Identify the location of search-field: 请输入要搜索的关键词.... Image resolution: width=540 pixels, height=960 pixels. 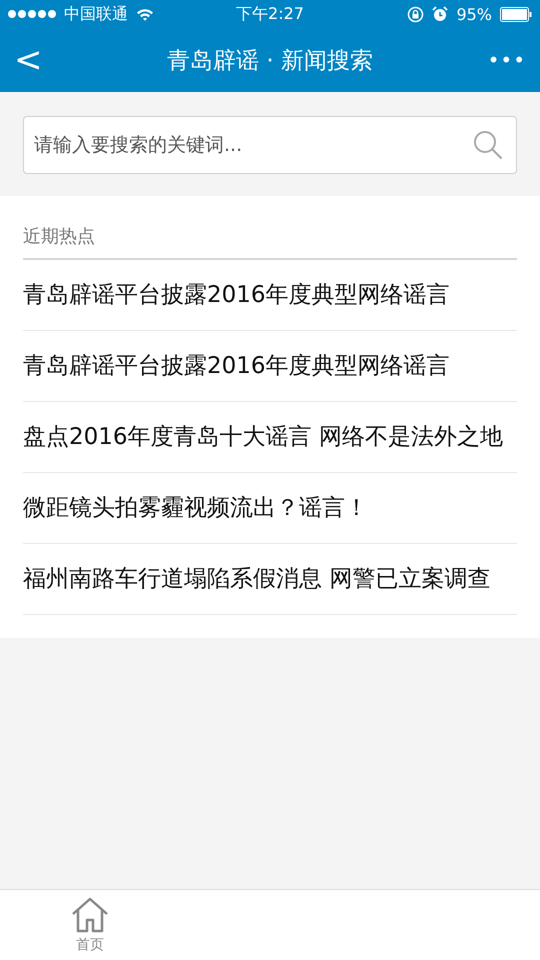
(270, 145).